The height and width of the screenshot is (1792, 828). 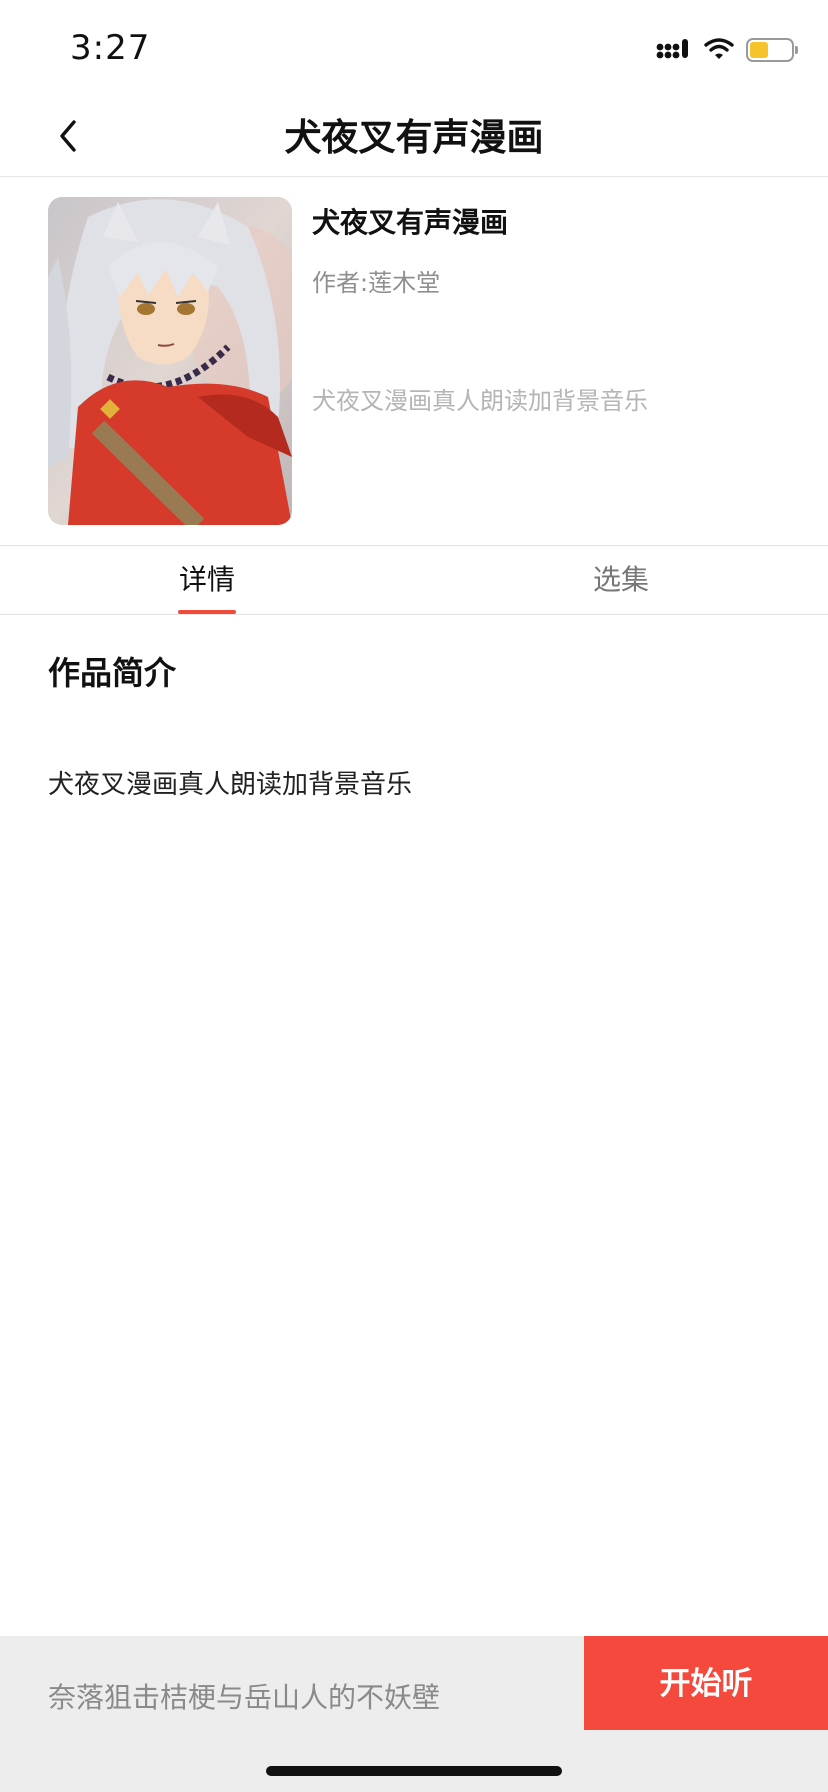 What do you see at coordinates (230, 785) in the screenshot?
I see `intro-body: 犬夜叉漫画真人朗读加背景音乐` at bounding box center [230, 785].